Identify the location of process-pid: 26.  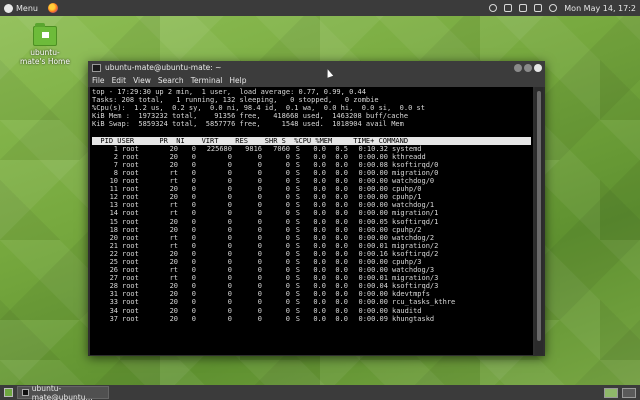
(113, 270).